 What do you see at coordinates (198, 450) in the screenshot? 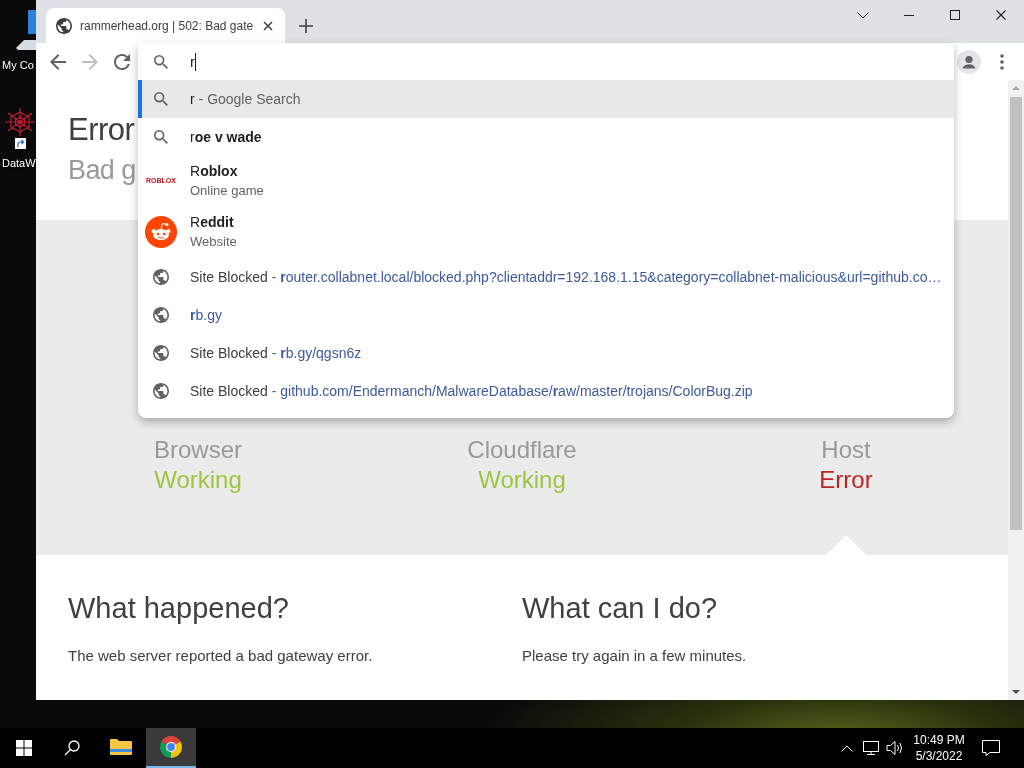
I see `status-label: Browser` at bounding box center [198, 450].